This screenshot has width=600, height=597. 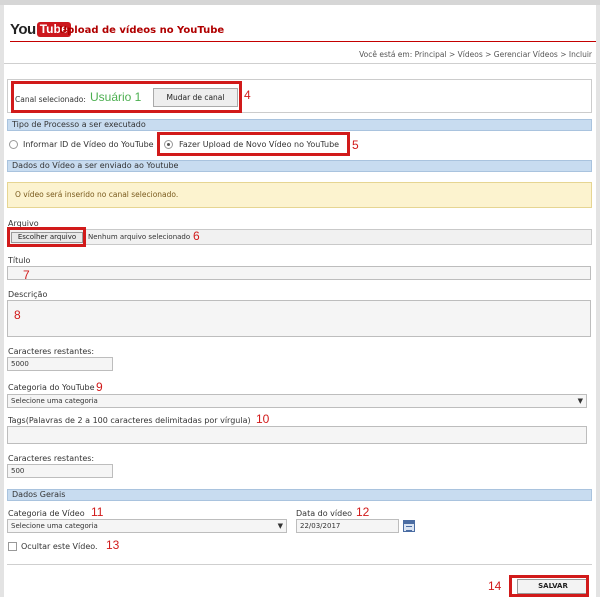 I want to click on file-label: Arquivo, so click(x=23, y=223).